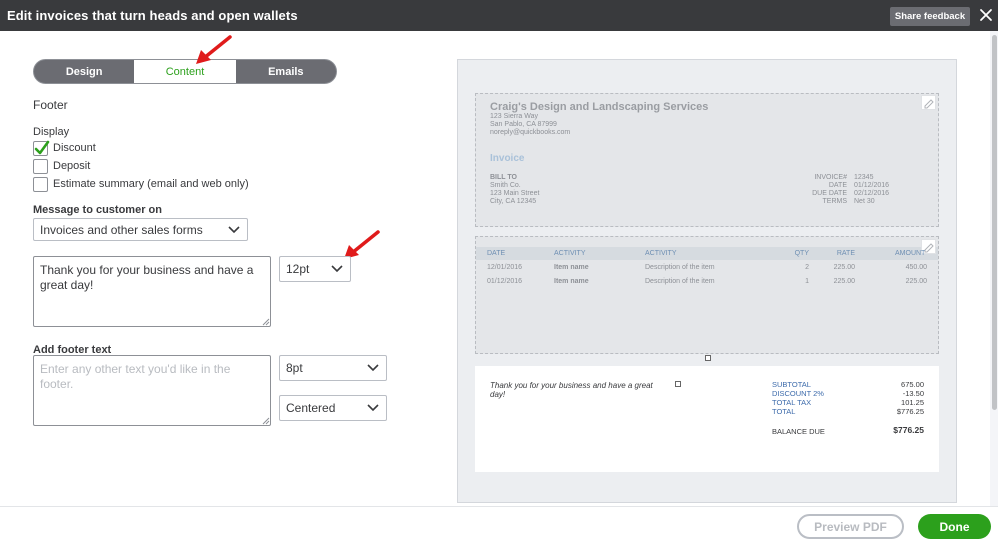 This screenshot has width=998, height=544. What do you see at coordinates (798, 431) in the screenshot?
I see `balance-due-label: BALANCE DUE` at bounding box center [798, 431].